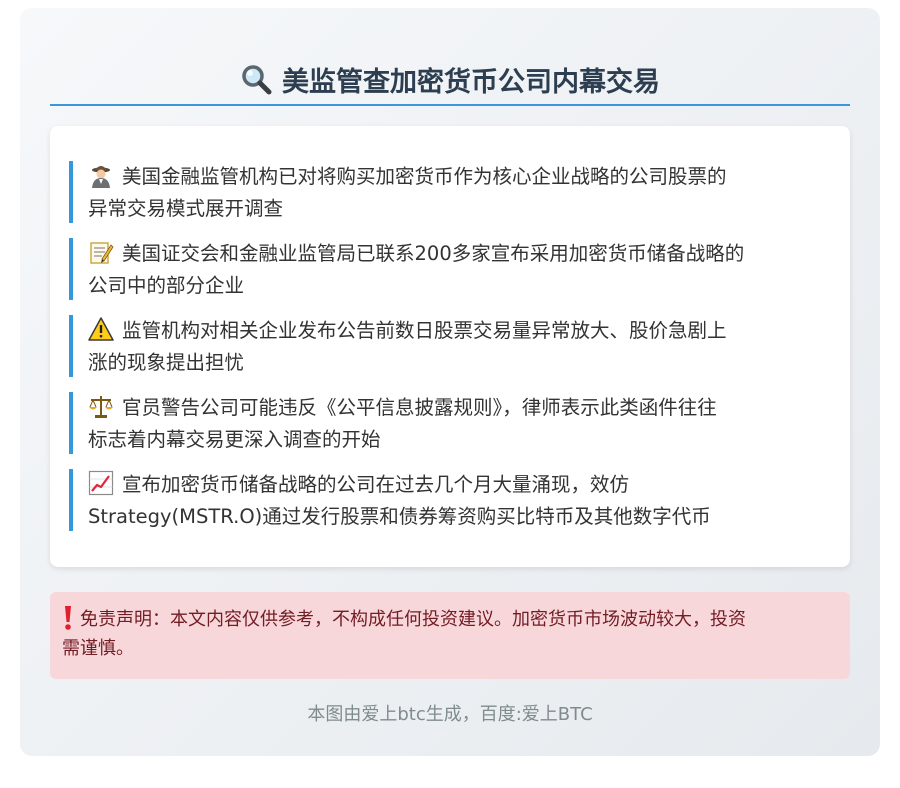 This screenshot has height=788, width=900. What do you see at coordinates (186, 208) in the screenshot?
I see `item-text: 异常交易模式展开调查` at bounding box center [186, 208].